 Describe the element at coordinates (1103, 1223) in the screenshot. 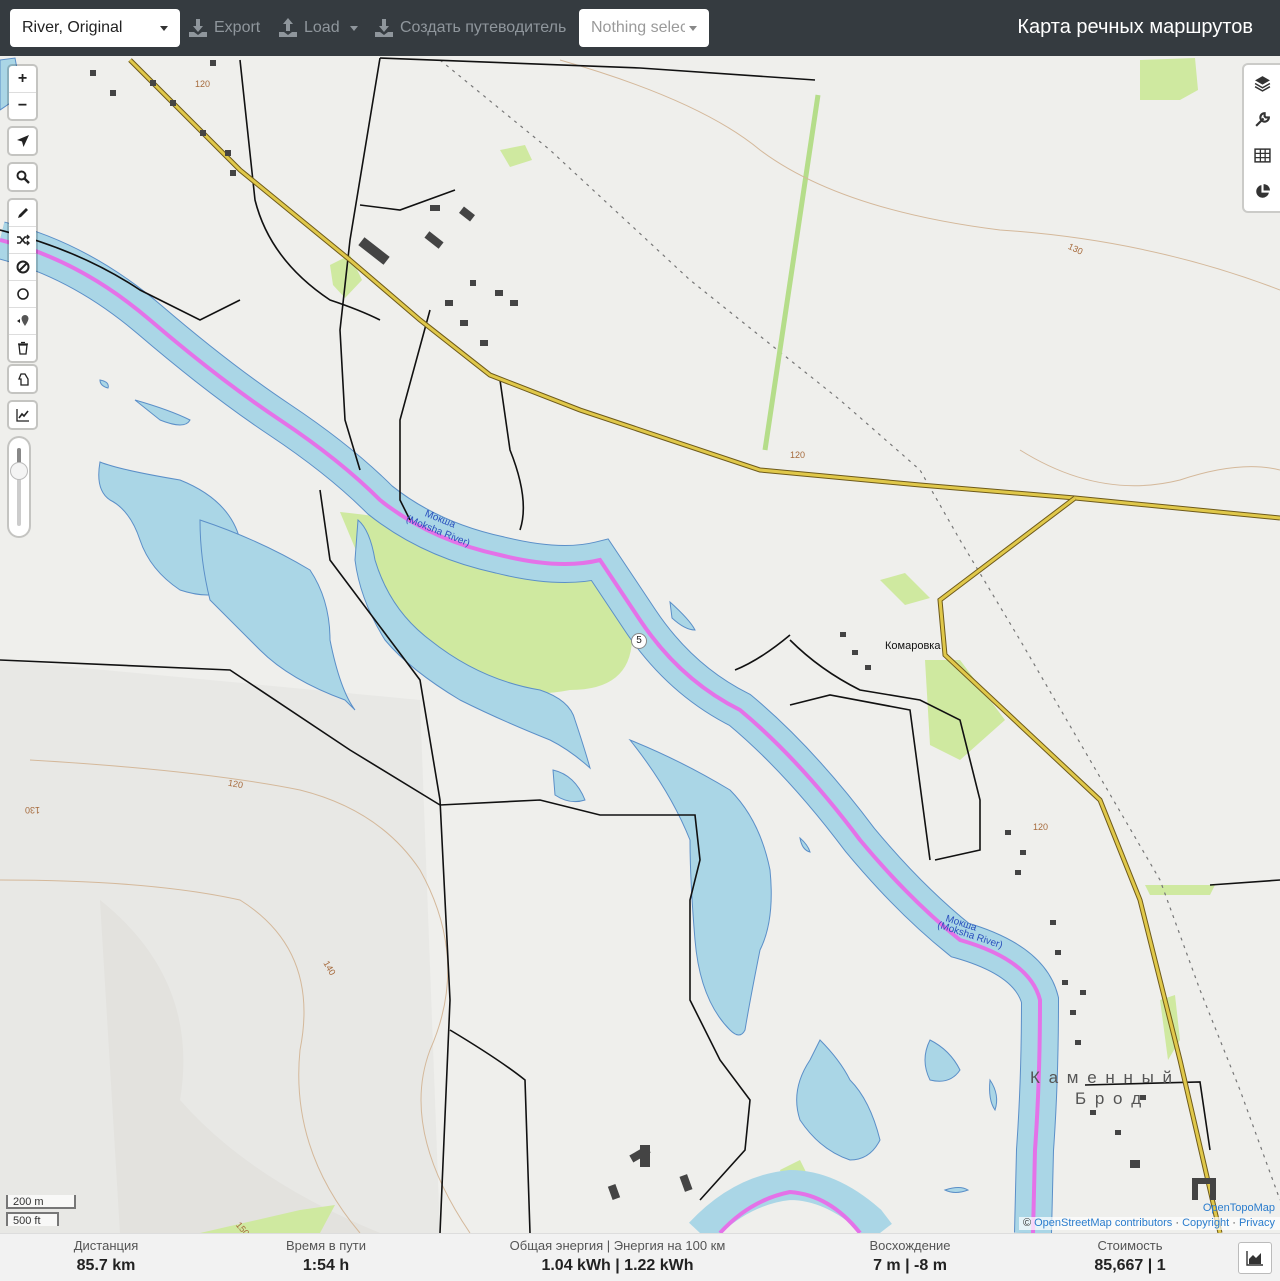

I see `osm-link: OpenStreetMap contributors` at that location.